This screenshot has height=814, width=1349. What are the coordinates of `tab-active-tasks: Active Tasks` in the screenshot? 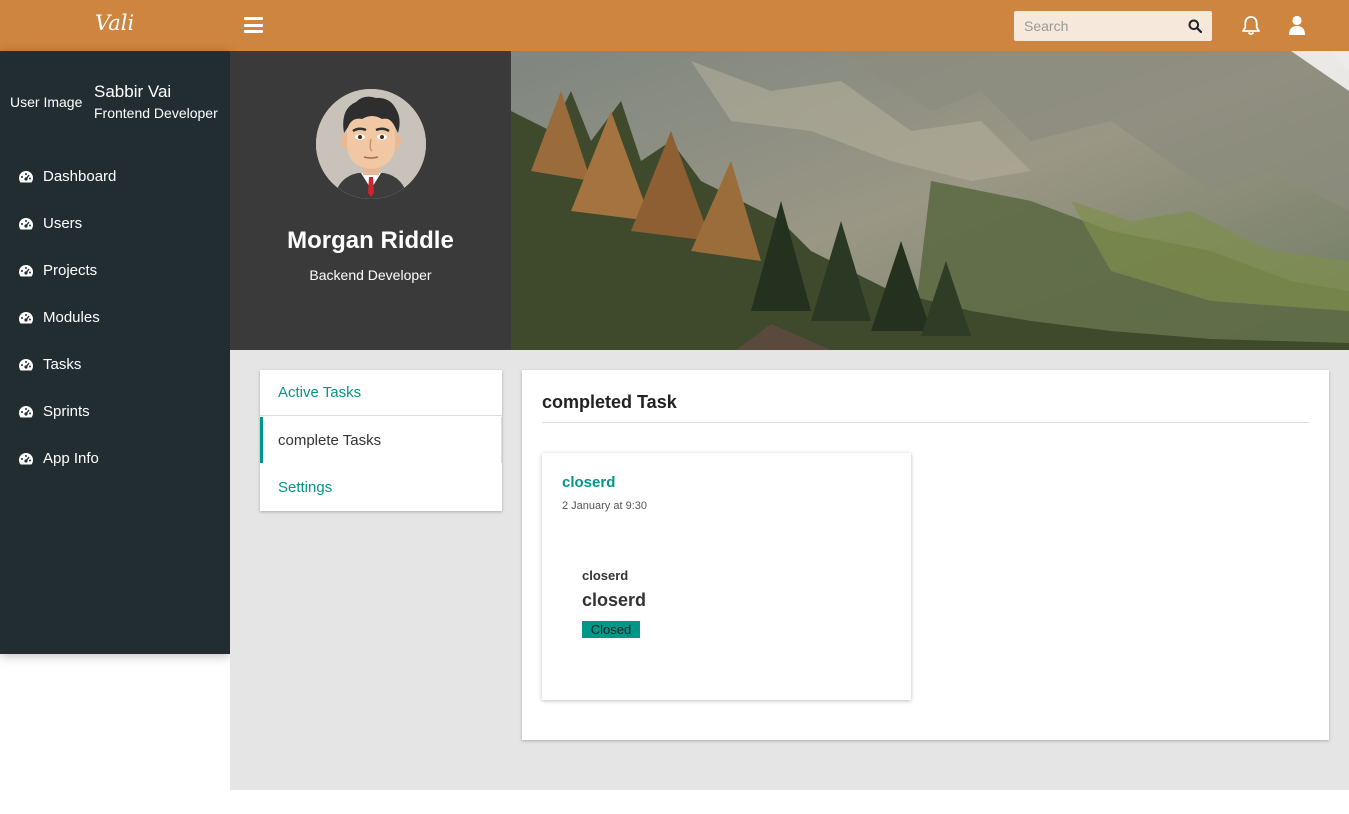 It's located at (381, 393).